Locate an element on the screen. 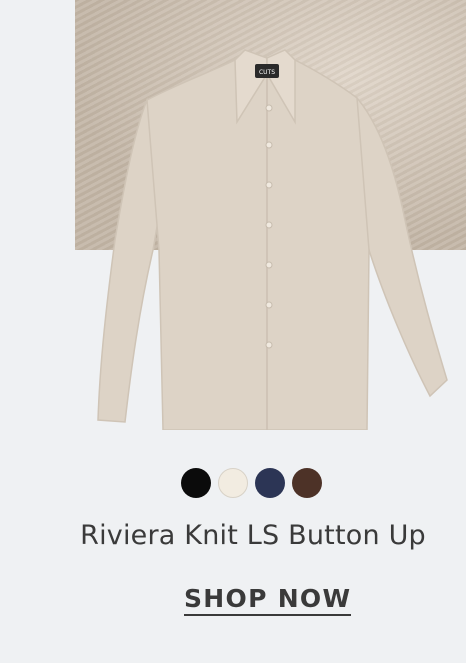 This screenshot has height=663, width=466. color-swatches is located at coordinates (233, 483).